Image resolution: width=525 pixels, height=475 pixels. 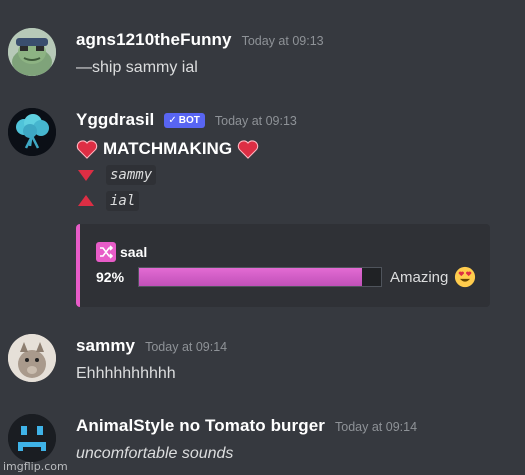 I want to click on triangle-down-icon, so click(x=86, y=175).